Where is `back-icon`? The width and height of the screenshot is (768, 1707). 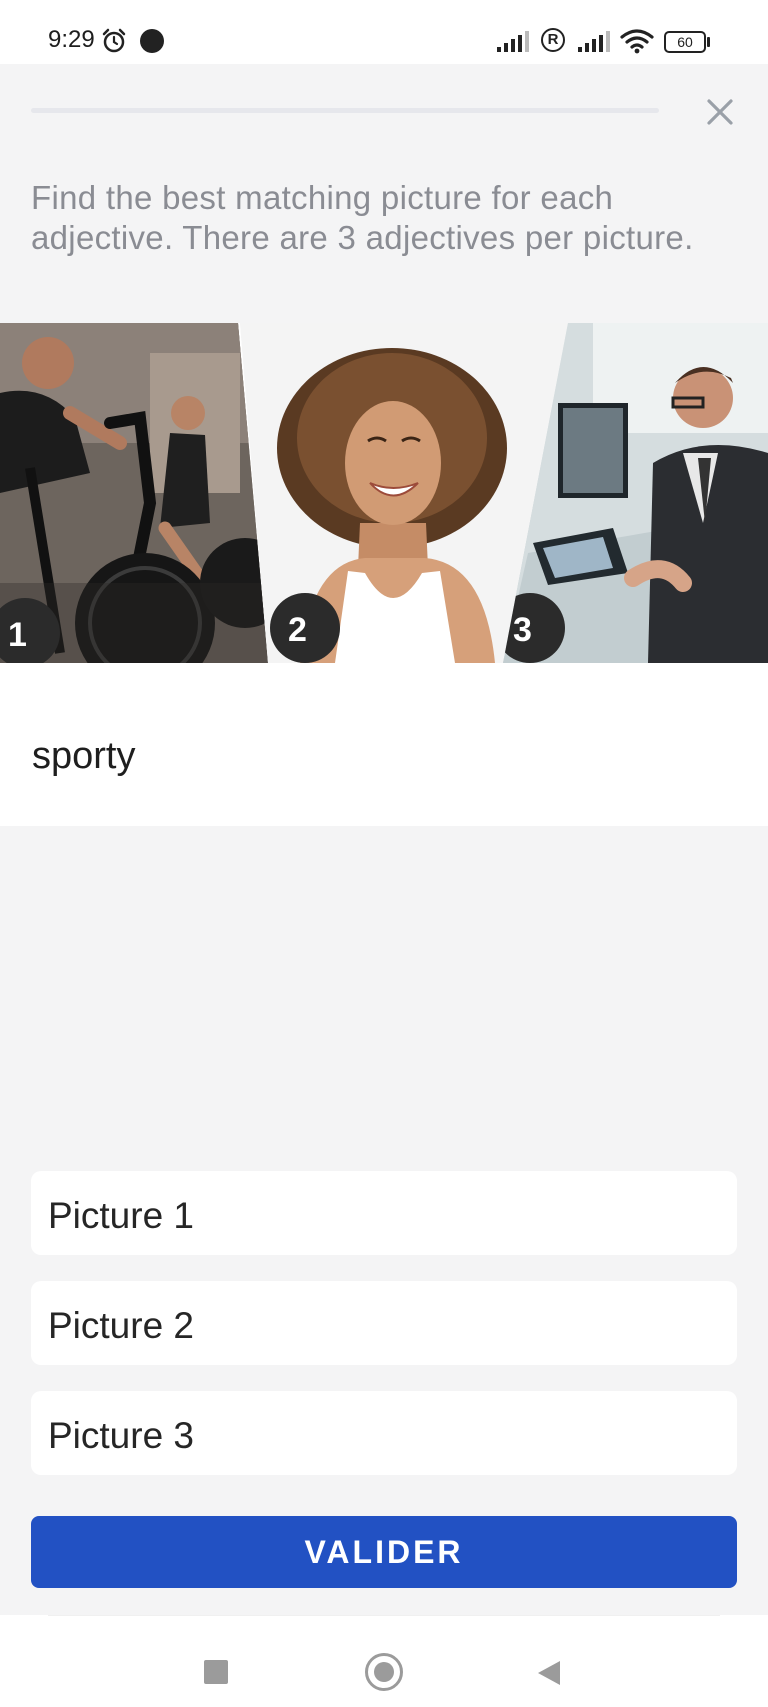
back-icon is located at coordinates (549, 1673).